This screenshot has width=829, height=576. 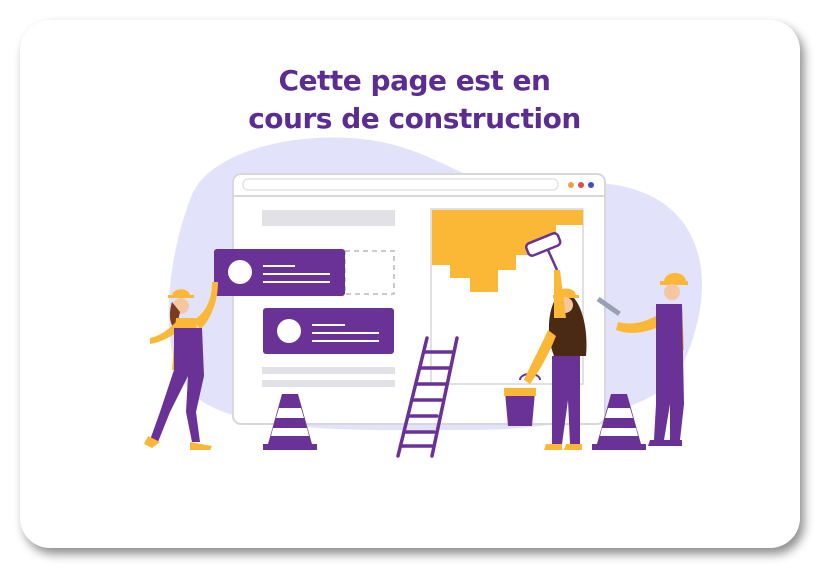 I want to click on window-dot-orange-icon, so click(x=571, y=185).